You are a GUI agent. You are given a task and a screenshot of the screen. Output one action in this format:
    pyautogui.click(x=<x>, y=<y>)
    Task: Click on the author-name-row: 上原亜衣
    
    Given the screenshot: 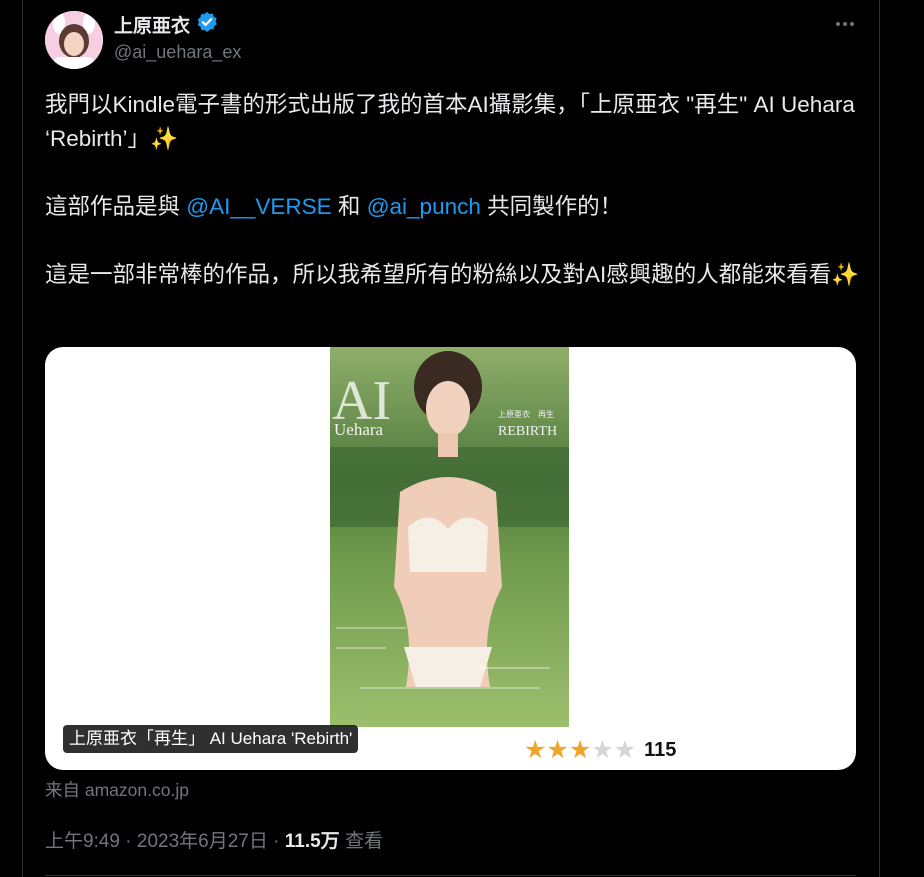 What is the action you would take?
    pyautogui.click(x=166, y=24)
    